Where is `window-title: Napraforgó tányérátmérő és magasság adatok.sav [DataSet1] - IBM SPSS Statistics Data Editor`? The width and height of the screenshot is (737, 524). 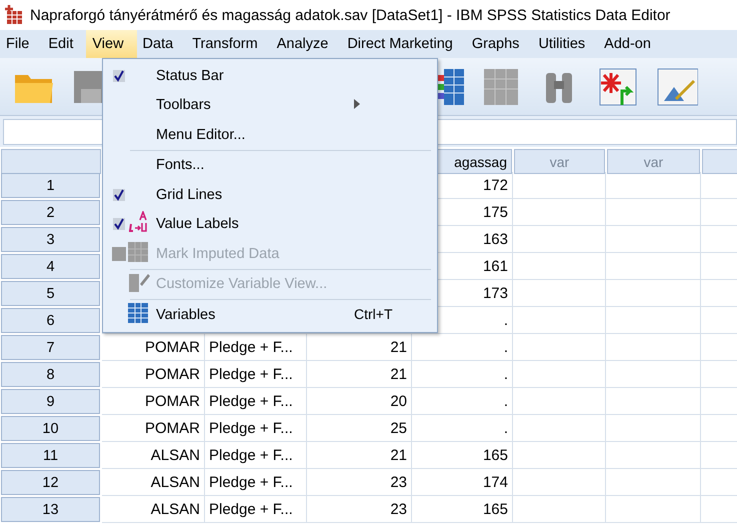
window-title: Napraforgó tányérátmérő és magasság adatok.sav [DataSet1] - IBM SPSS Statistics Data Editor is located at coordinates (350, 15).